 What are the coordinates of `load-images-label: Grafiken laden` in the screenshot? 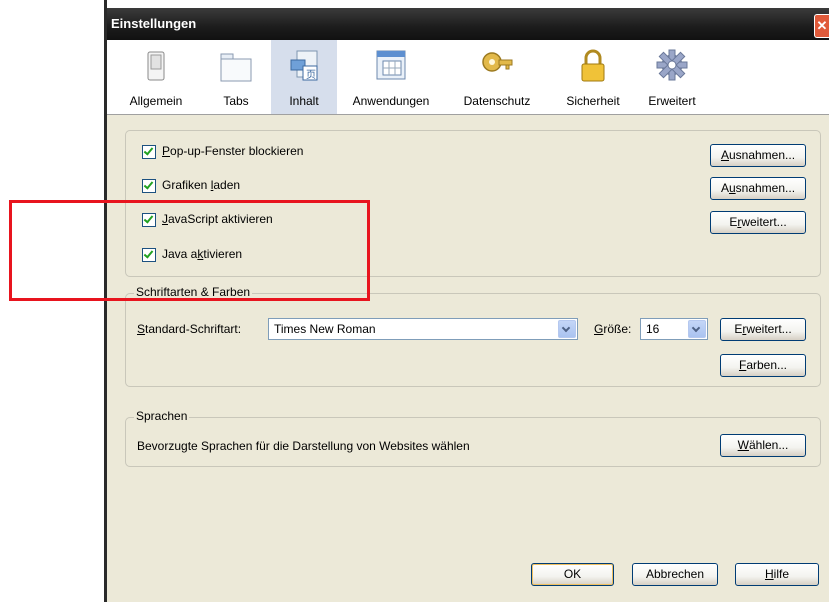 It's located at (201, 185).